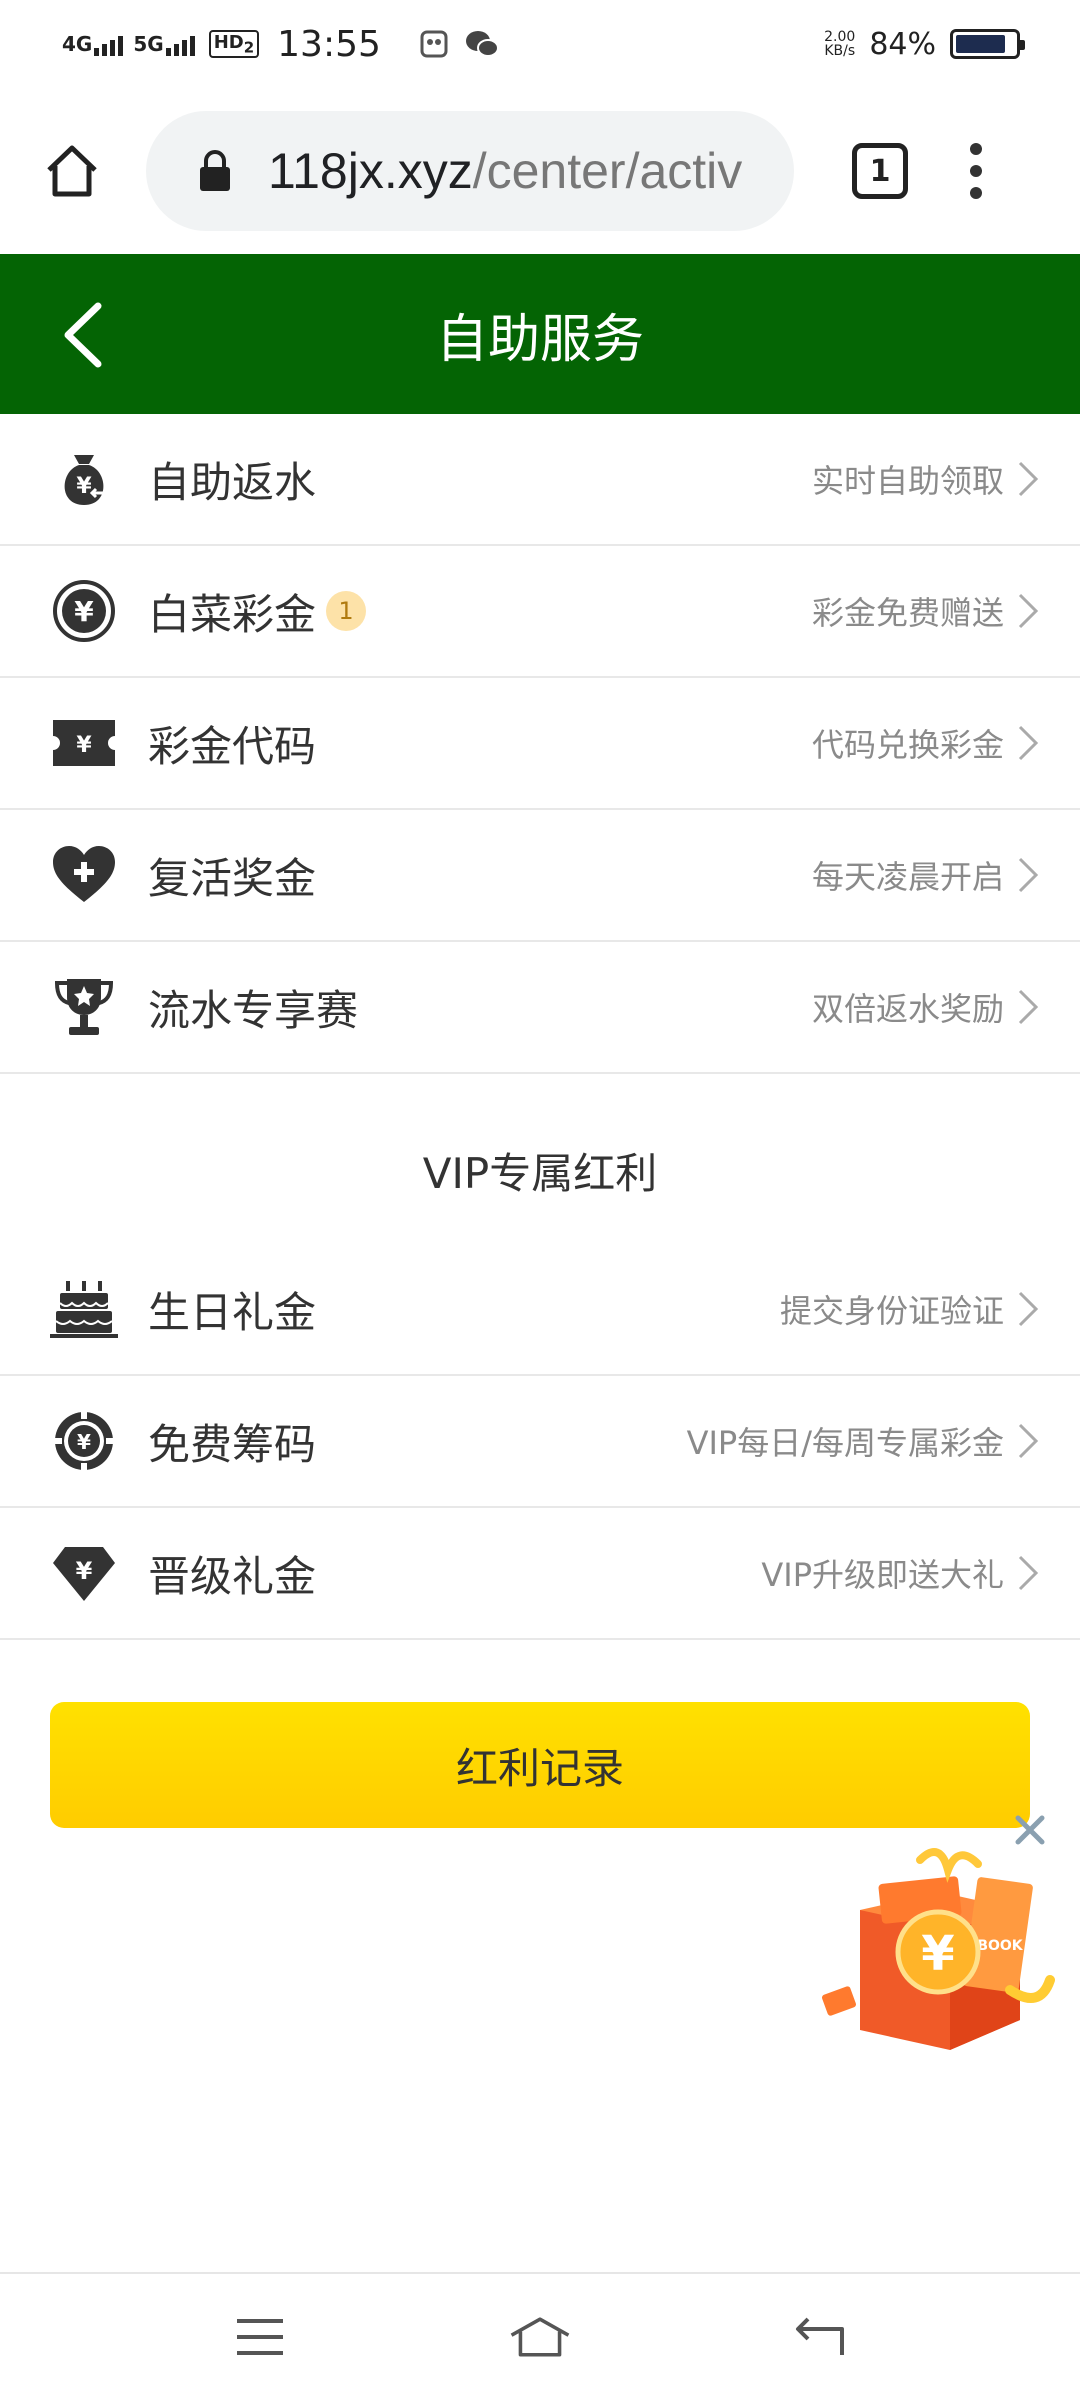 The image size is (1080, 2400). I want to click on diamond-yen-icon: ¥, so click(84, 1573).